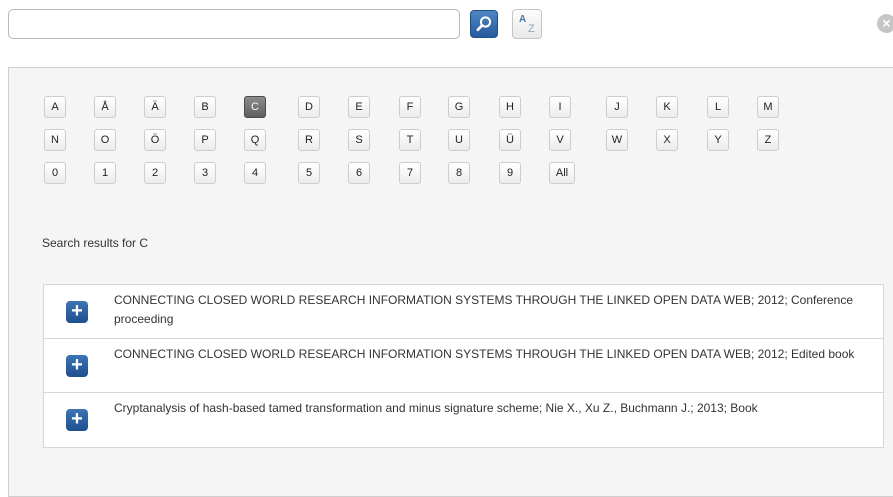 The height and width of the screenshot is (497, 893). Describe the element at coordinates (510, 173) in the screenshot. I see `letter-button-9: 9` at that location.